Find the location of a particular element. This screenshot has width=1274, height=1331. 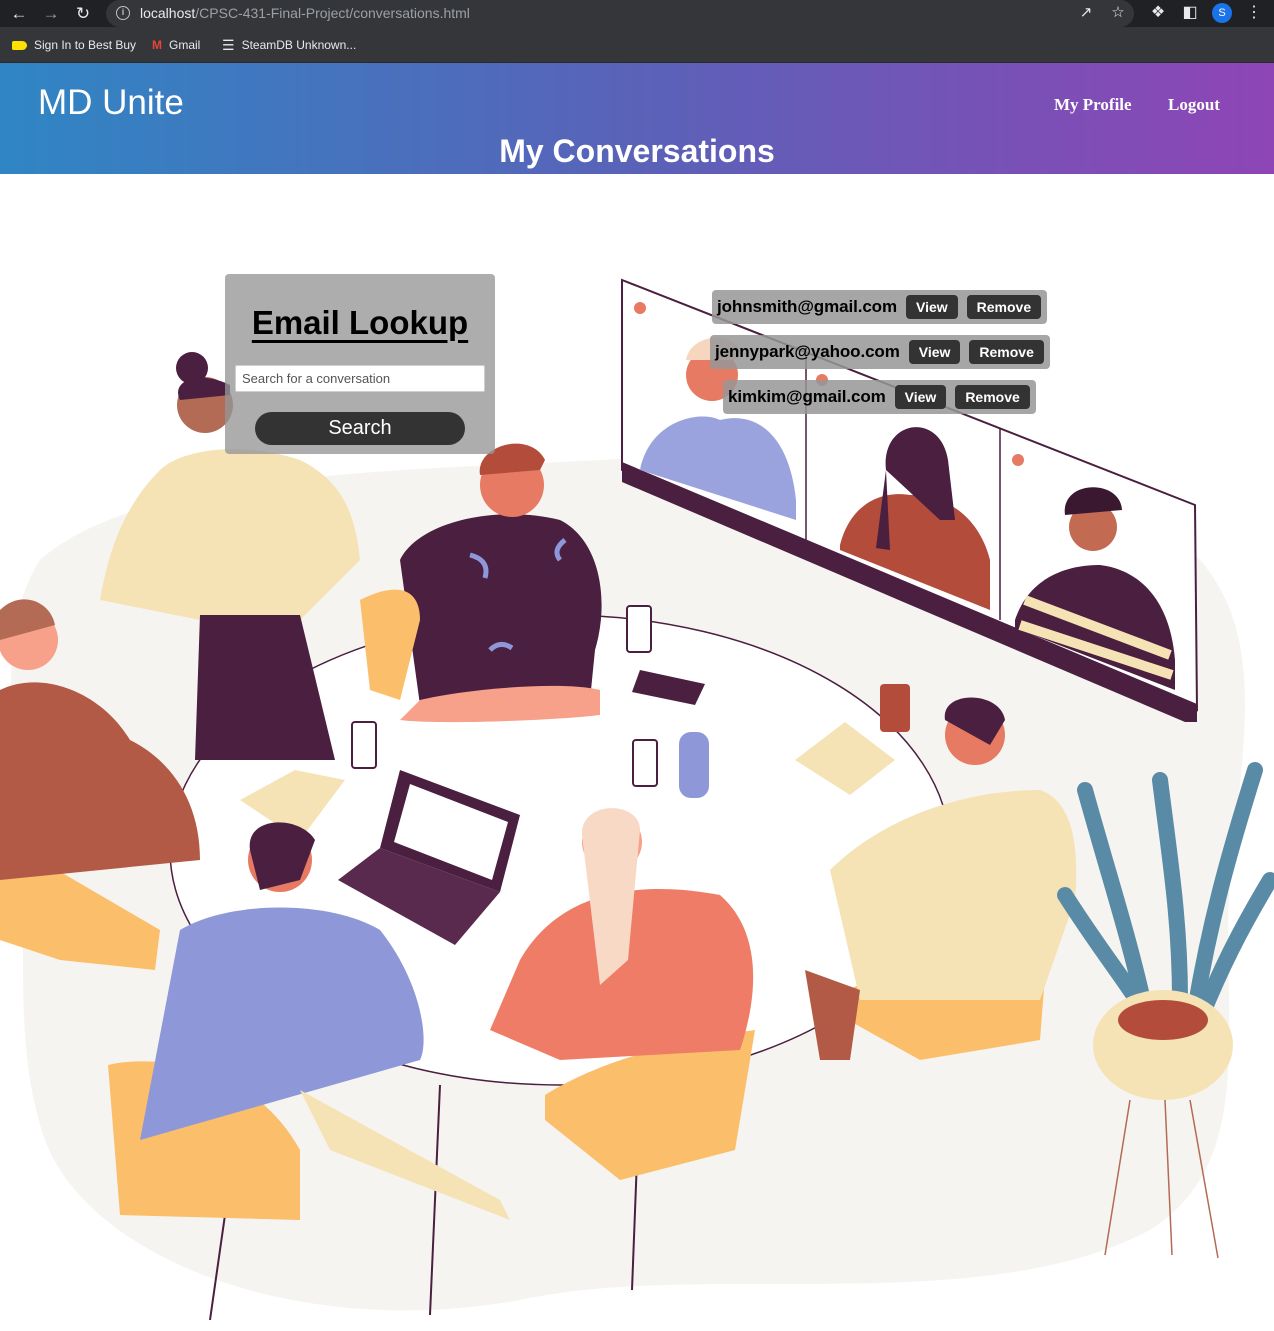

conversation-email: kimkim@gmail.com is located at coordinates (807, 396).